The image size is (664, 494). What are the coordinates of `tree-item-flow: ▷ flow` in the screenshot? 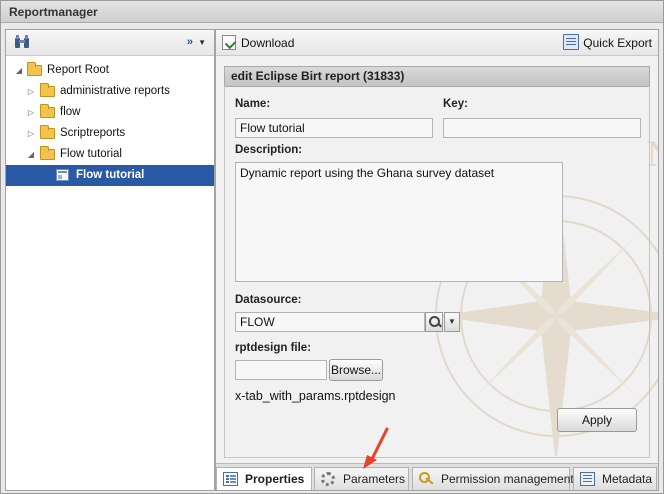 It's located at (110, 112).